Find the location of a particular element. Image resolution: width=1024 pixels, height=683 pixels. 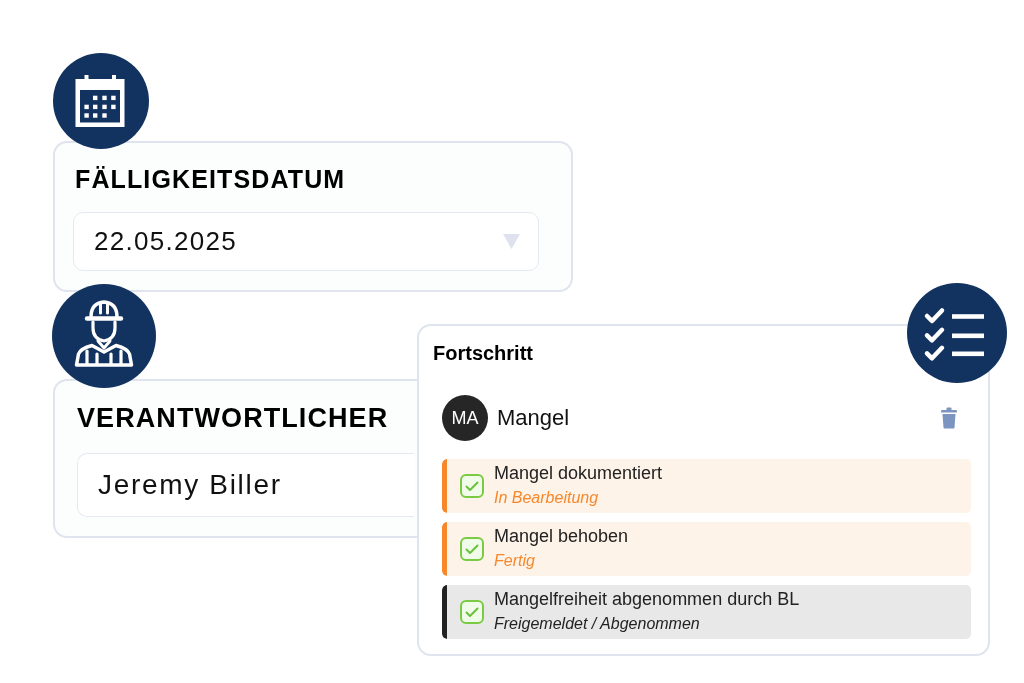

name-field: Jeremy Biller is located at coordinates (245, 485).